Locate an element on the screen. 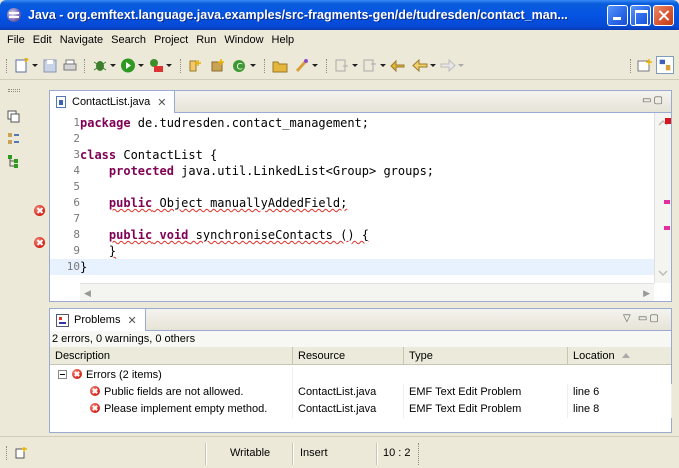 This screenshot has width=679, height=468. line-number: 3 is located at coordinates (76, 154).